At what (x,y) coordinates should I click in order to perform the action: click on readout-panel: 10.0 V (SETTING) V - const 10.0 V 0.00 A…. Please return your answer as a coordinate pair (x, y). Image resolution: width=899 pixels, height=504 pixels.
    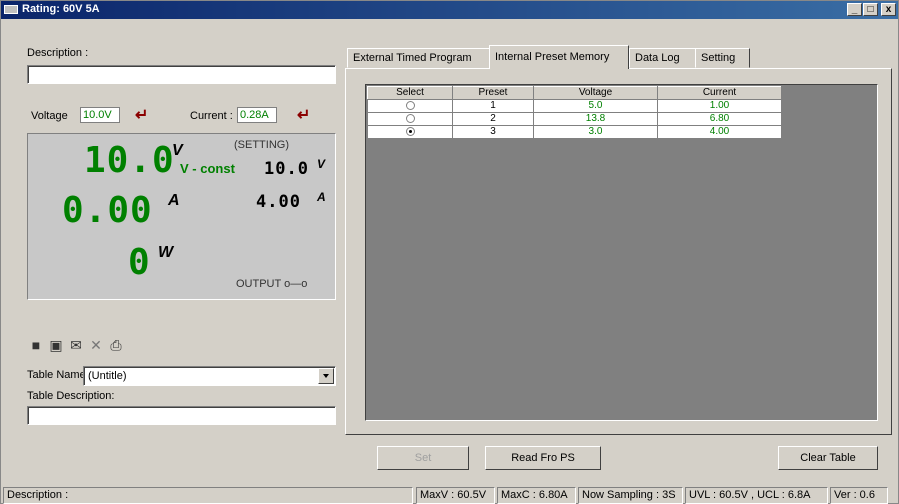
    Looking at the image, I should click on (181, 216).